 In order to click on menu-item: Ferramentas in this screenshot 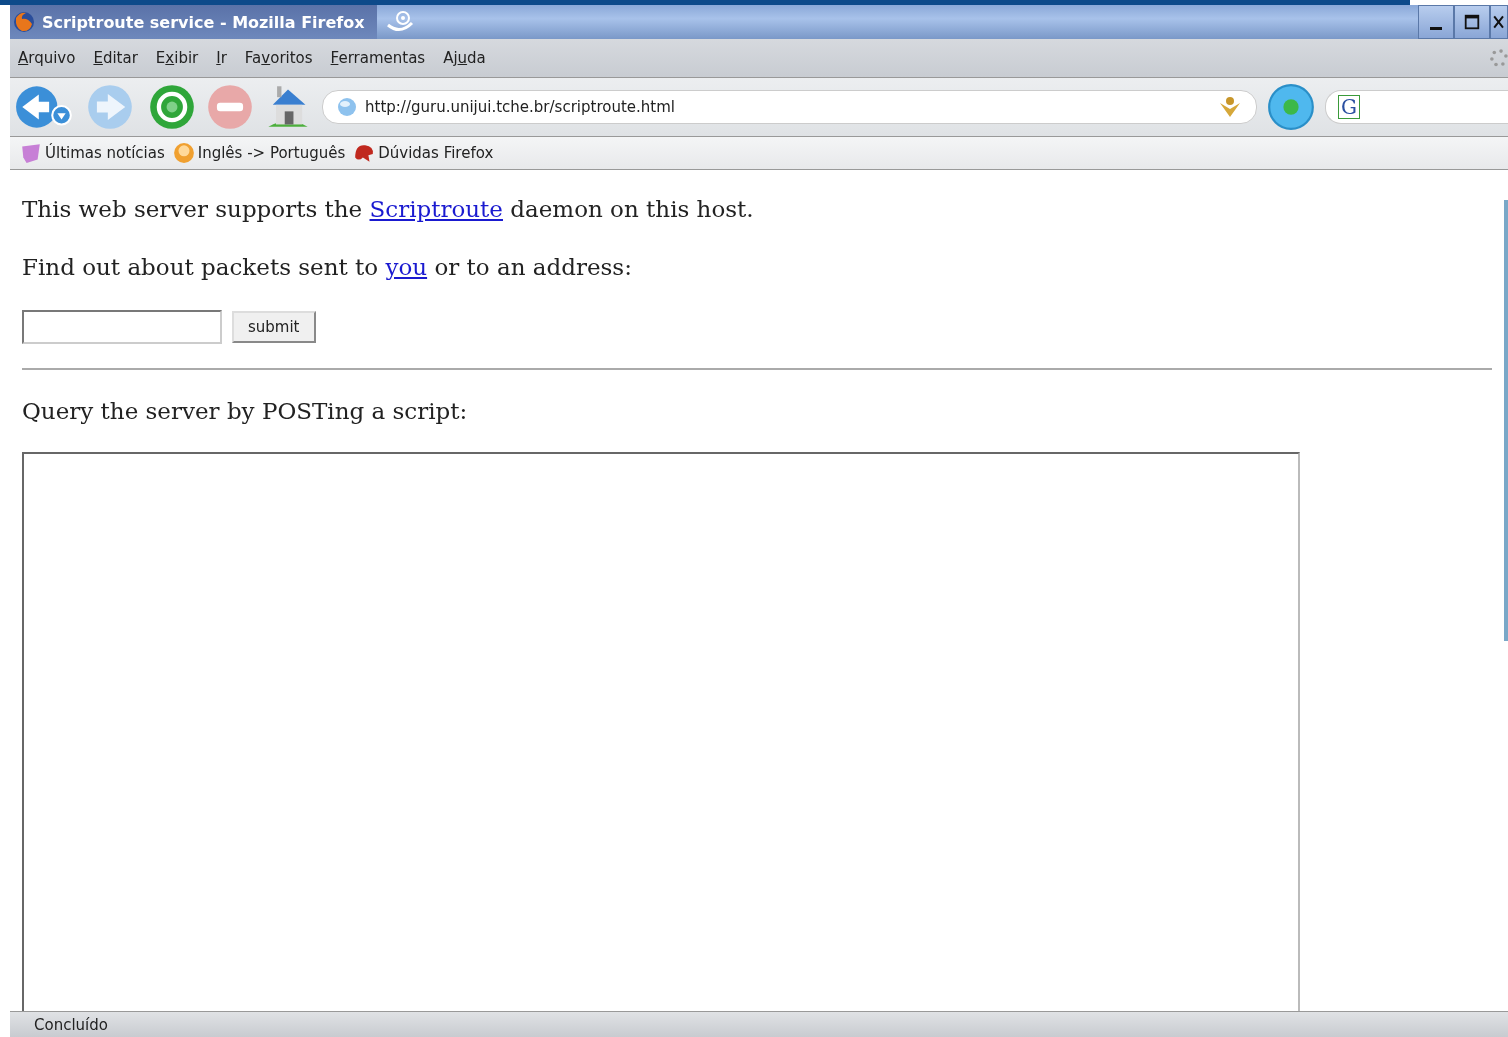, I will do `click(378, 58)`.